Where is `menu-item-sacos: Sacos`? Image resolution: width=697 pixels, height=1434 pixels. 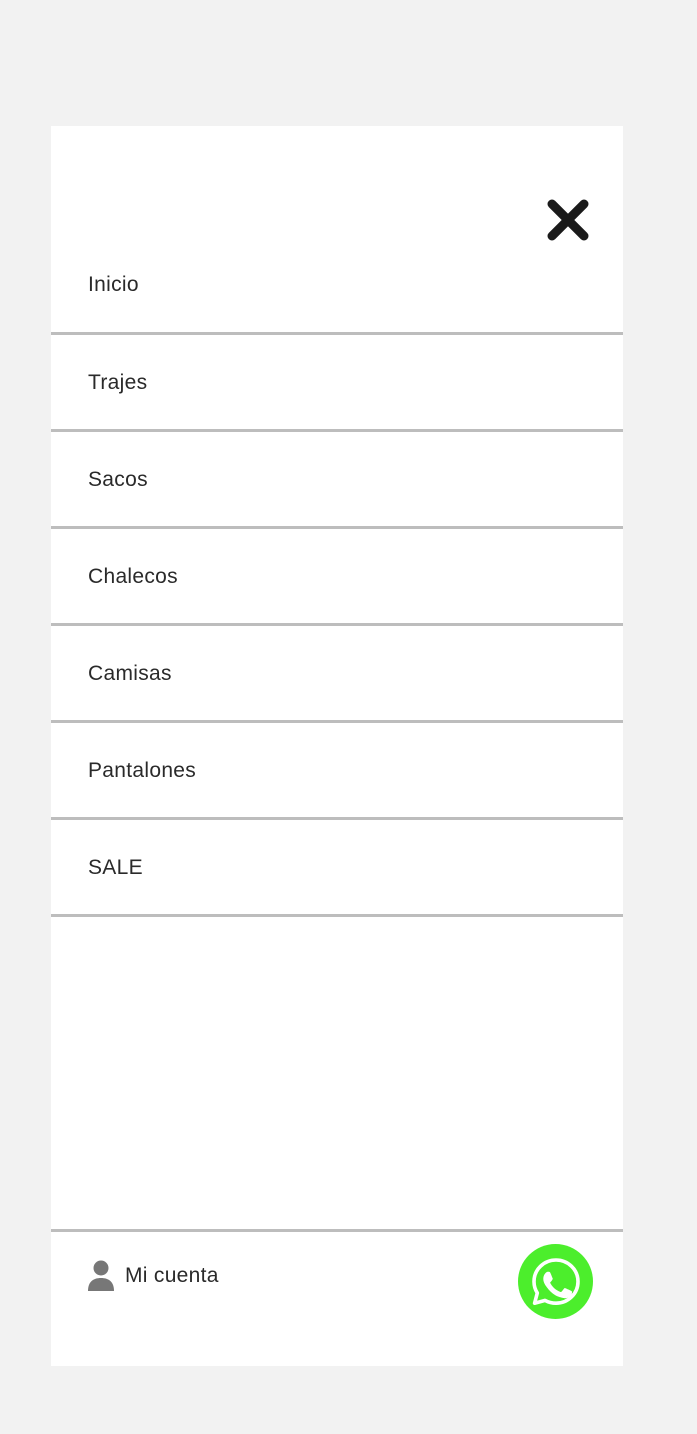
menu-item-sacos: Sacos is located at coordinates (337, 480).